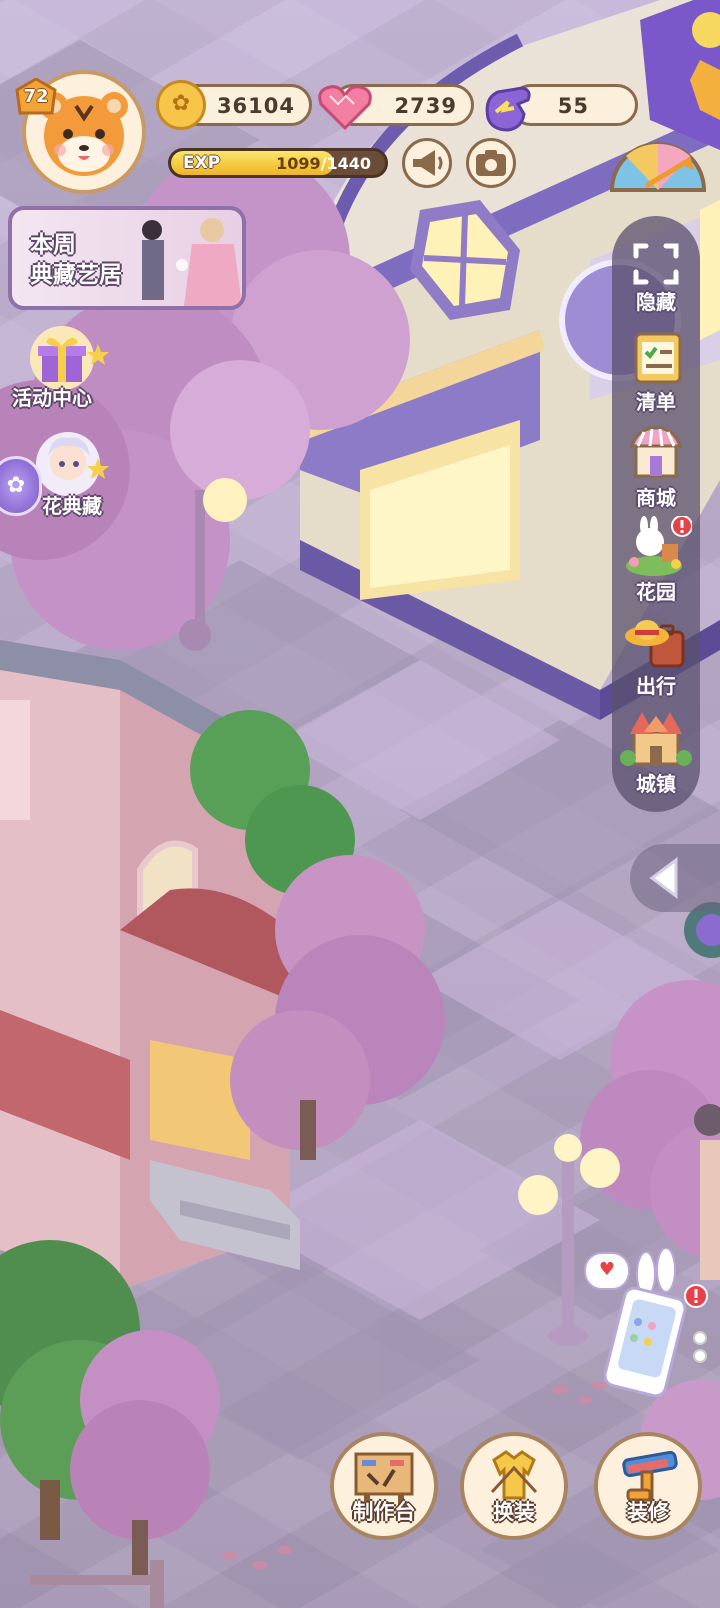 The width and height of the screenshot is (720, 1608). I want to click on chevron-left-icon, so click(663, 878).